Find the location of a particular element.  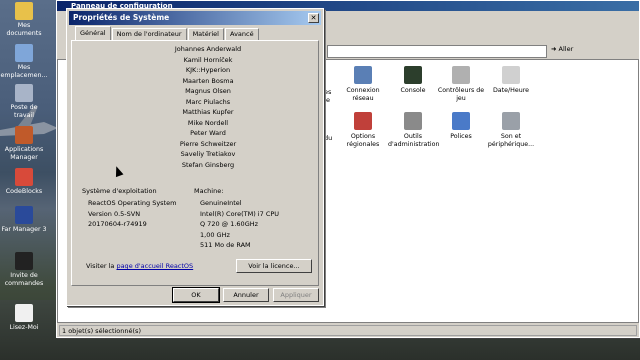

desktop-icon: Far Manager 3 is located at coordinates (24, 220).